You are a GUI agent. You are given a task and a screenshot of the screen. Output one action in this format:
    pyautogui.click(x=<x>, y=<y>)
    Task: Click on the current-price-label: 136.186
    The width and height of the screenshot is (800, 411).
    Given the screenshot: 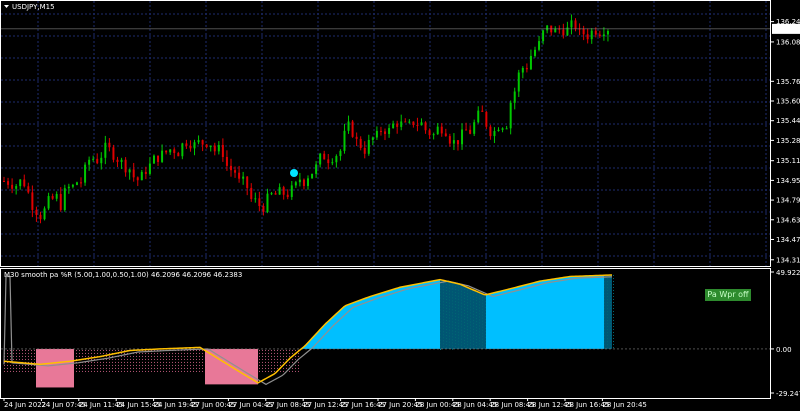 What is the action you would take?
    pyautogui.click(x=787, y=29)
    